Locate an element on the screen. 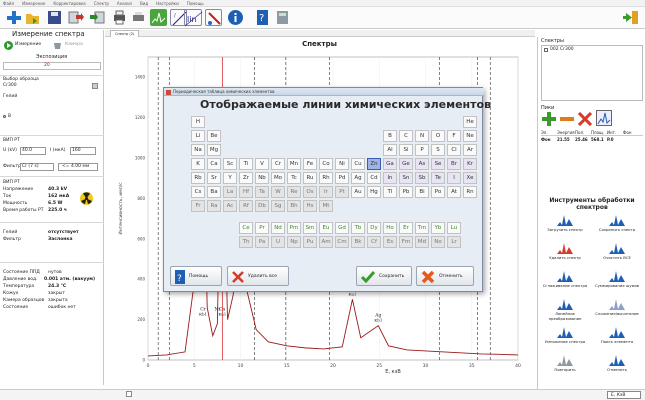 The image size is (645, 400). delete-peak-icon is located at coordinates (585, 119).